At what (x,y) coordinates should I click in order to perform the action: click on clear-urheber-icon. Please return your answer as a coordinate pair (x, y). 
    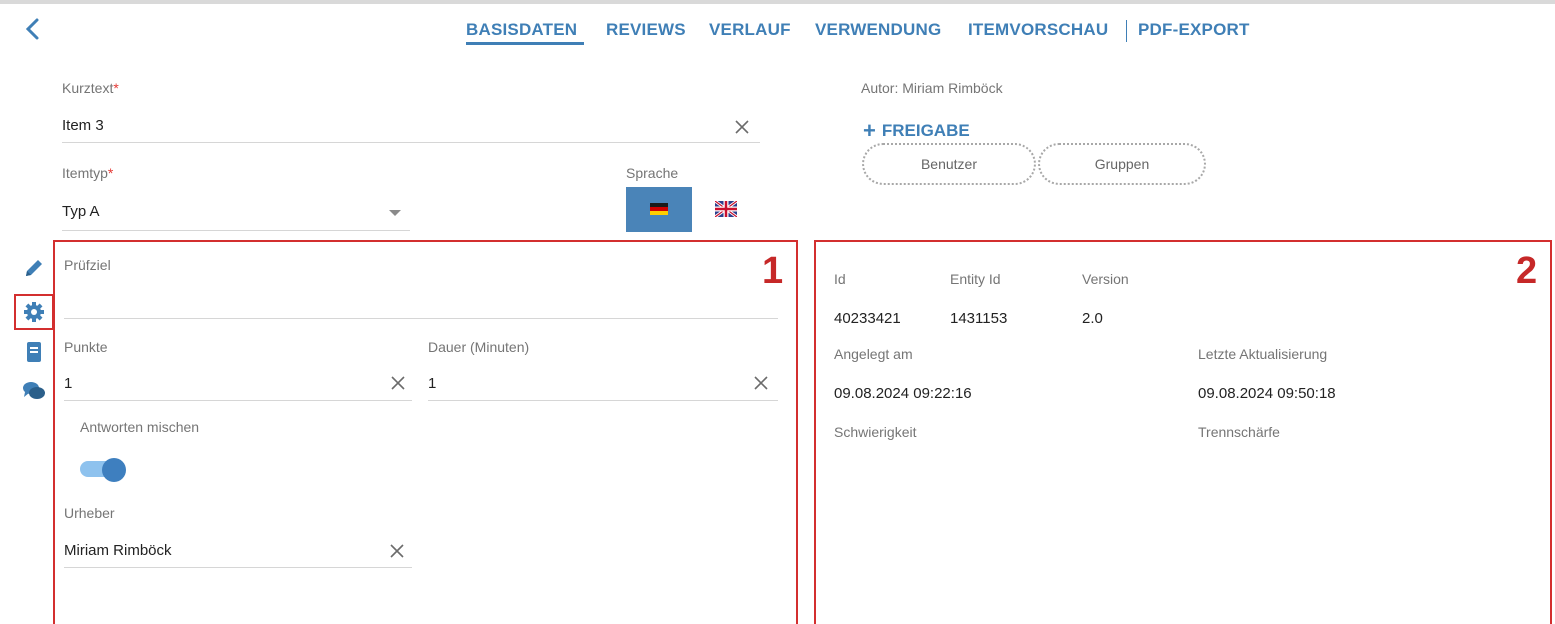
    Looking at the image, I should click on (397, 551).